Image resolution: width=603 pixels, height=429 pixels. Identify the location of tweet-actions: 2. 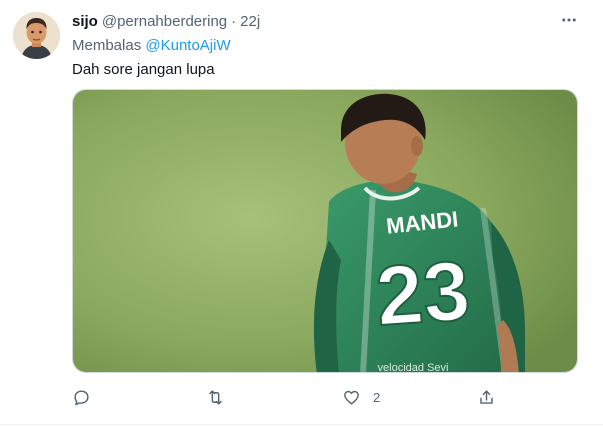
(292, 397).